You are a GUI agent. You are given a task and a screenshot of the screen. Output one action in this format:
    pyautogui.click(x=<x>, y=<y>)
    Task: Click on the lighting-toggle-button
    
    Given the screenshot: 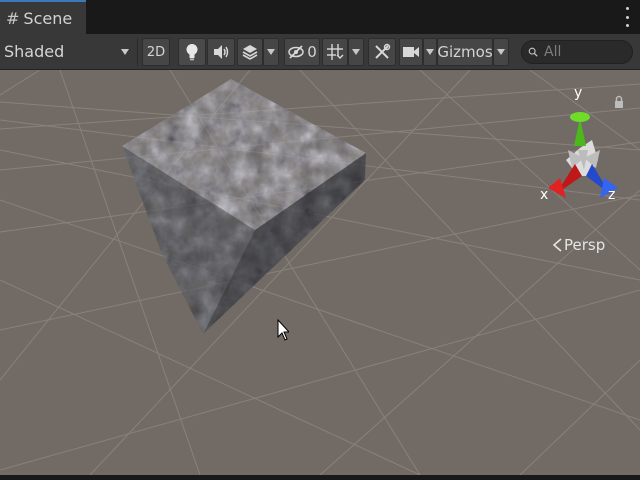 What is the action you would take?
    pyautogui.click(x=192, y=52)
    